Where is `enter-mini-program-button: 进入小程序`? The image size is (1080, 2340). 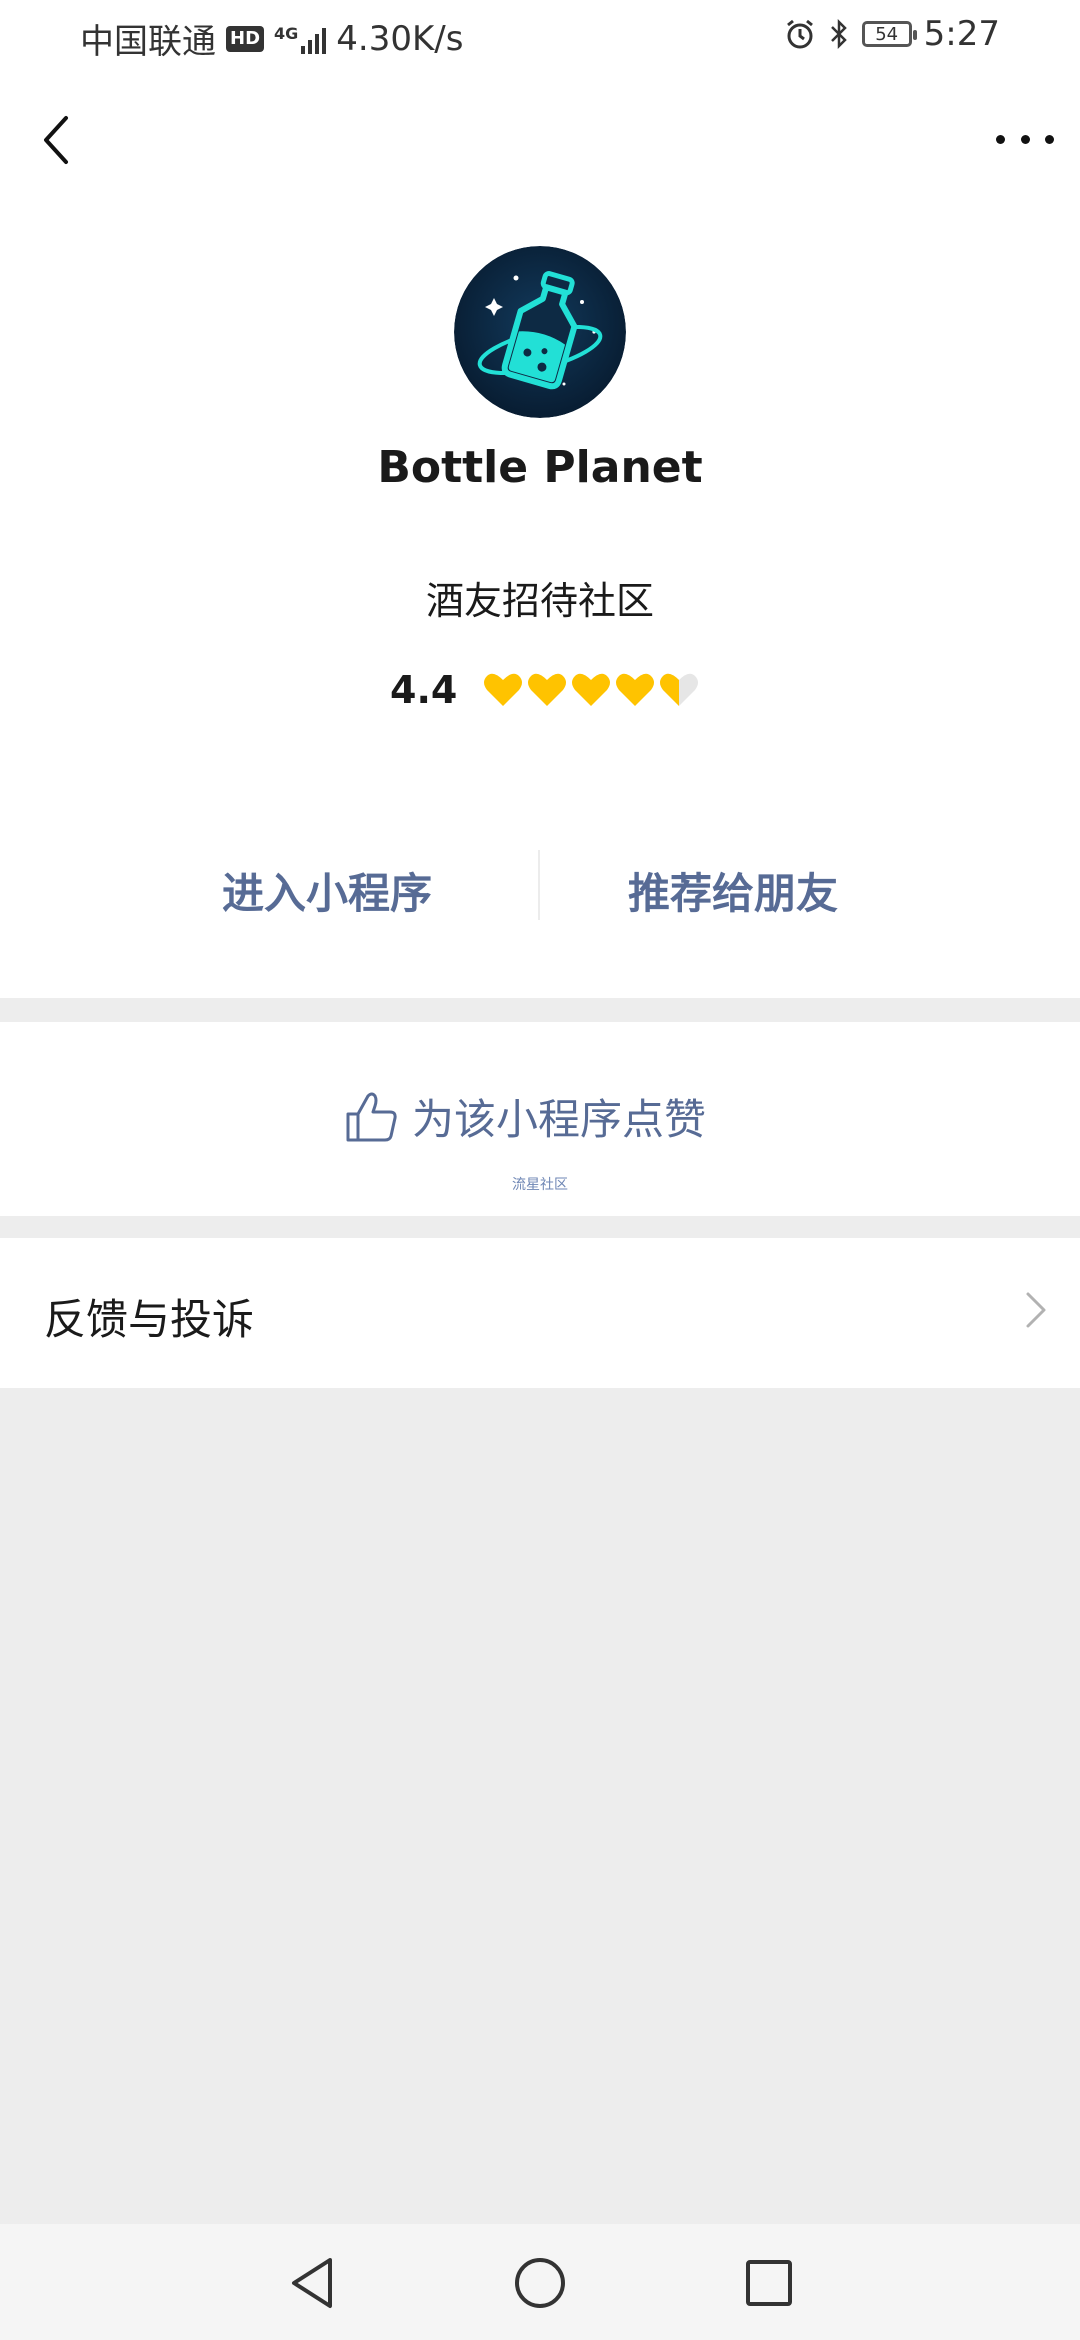
enter-mini-program-button: 进入小程序 is located at coordinates (327, 890).